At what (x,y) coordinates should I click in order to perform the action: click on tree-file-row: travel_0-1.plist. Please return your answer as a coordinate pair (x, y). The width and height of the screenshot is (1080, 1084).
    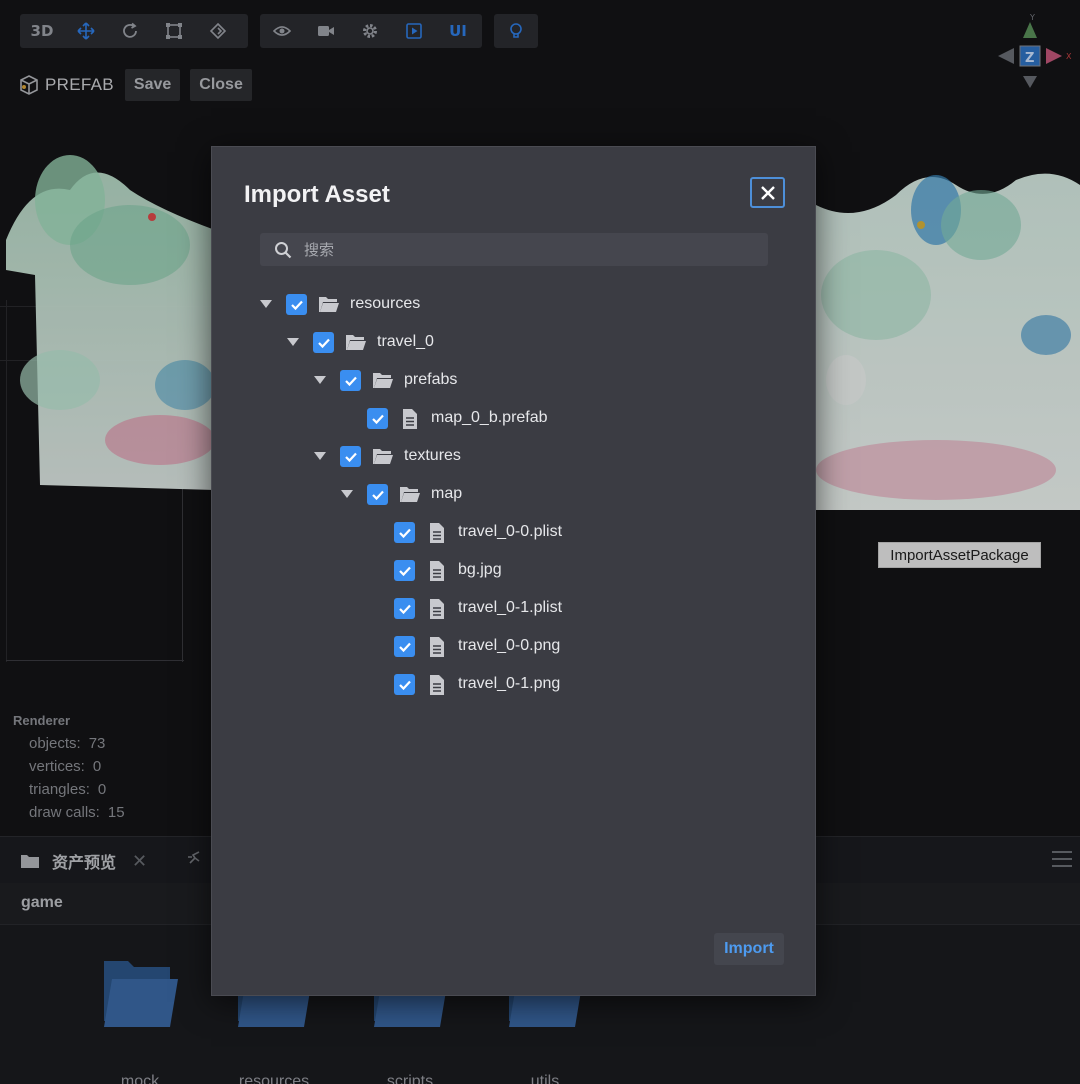
    Looking at the image, I should click on (514, 609).